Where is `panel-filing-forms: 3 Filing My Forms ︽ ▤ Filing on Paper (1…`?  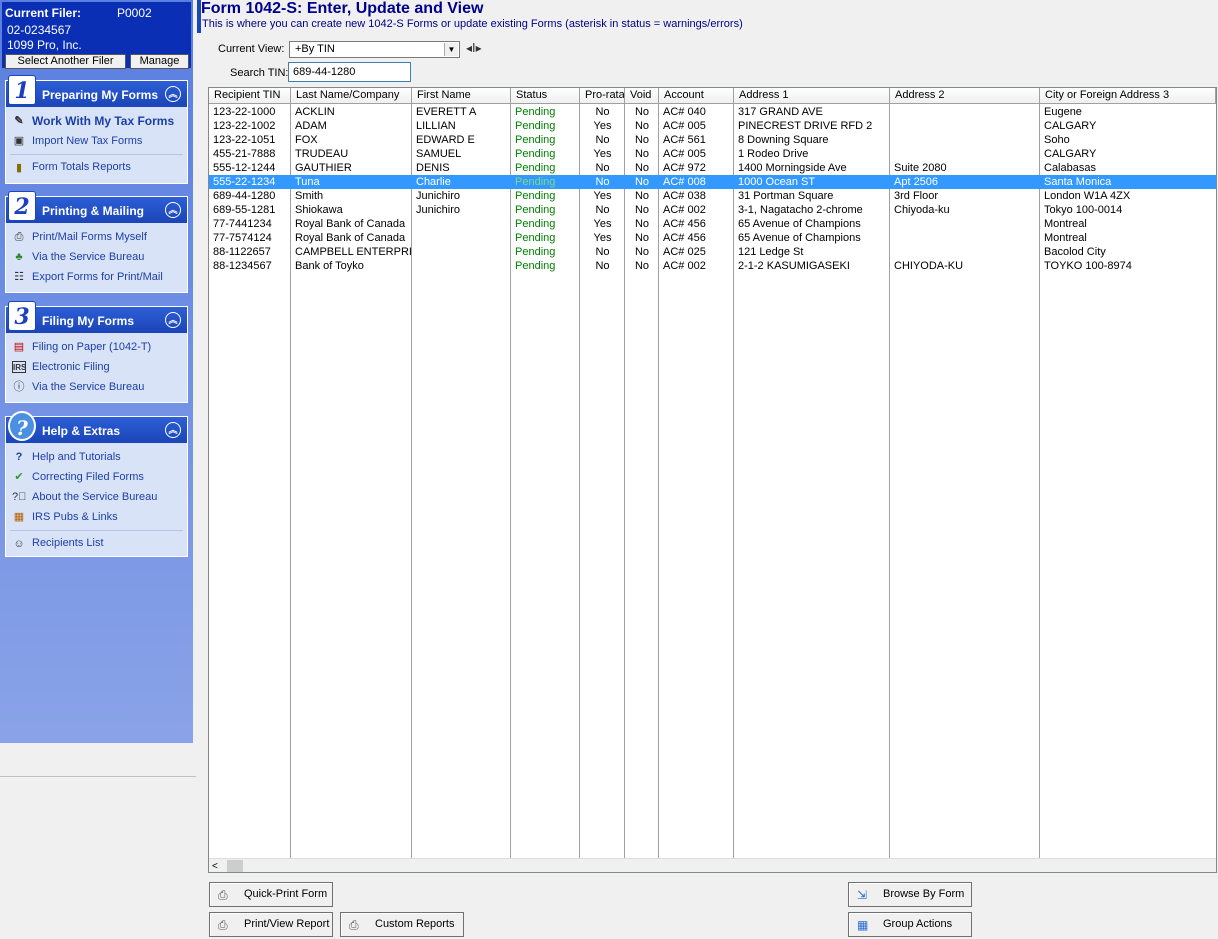
panel-filing-forms: 3 Filing My Forms ︽ ▤ Filing on Paper (1… is located at coordinates (96, 352).